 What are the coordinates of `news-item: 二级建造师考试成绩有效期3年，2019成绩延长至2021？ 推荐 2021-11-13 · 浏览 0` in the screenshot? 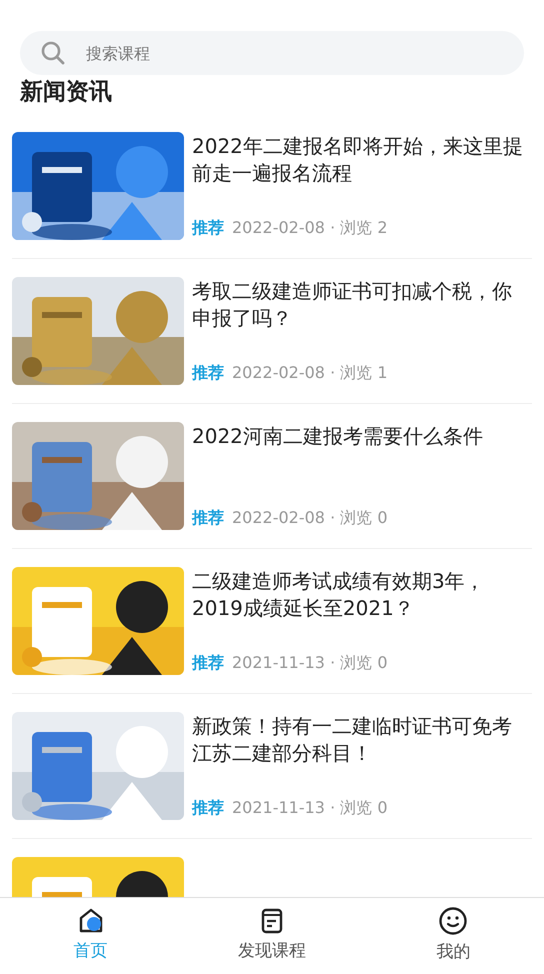 It's located at (272, 621).